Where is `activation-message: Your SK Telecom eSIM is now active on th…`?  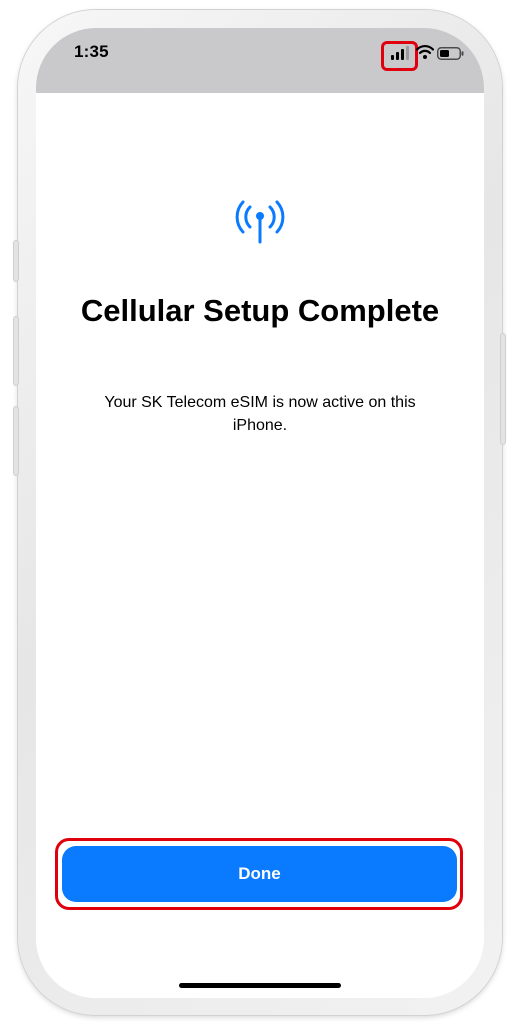 activation-message: Your SK Telecom eSIM is now active on th… is located at coordinates (260, 414).